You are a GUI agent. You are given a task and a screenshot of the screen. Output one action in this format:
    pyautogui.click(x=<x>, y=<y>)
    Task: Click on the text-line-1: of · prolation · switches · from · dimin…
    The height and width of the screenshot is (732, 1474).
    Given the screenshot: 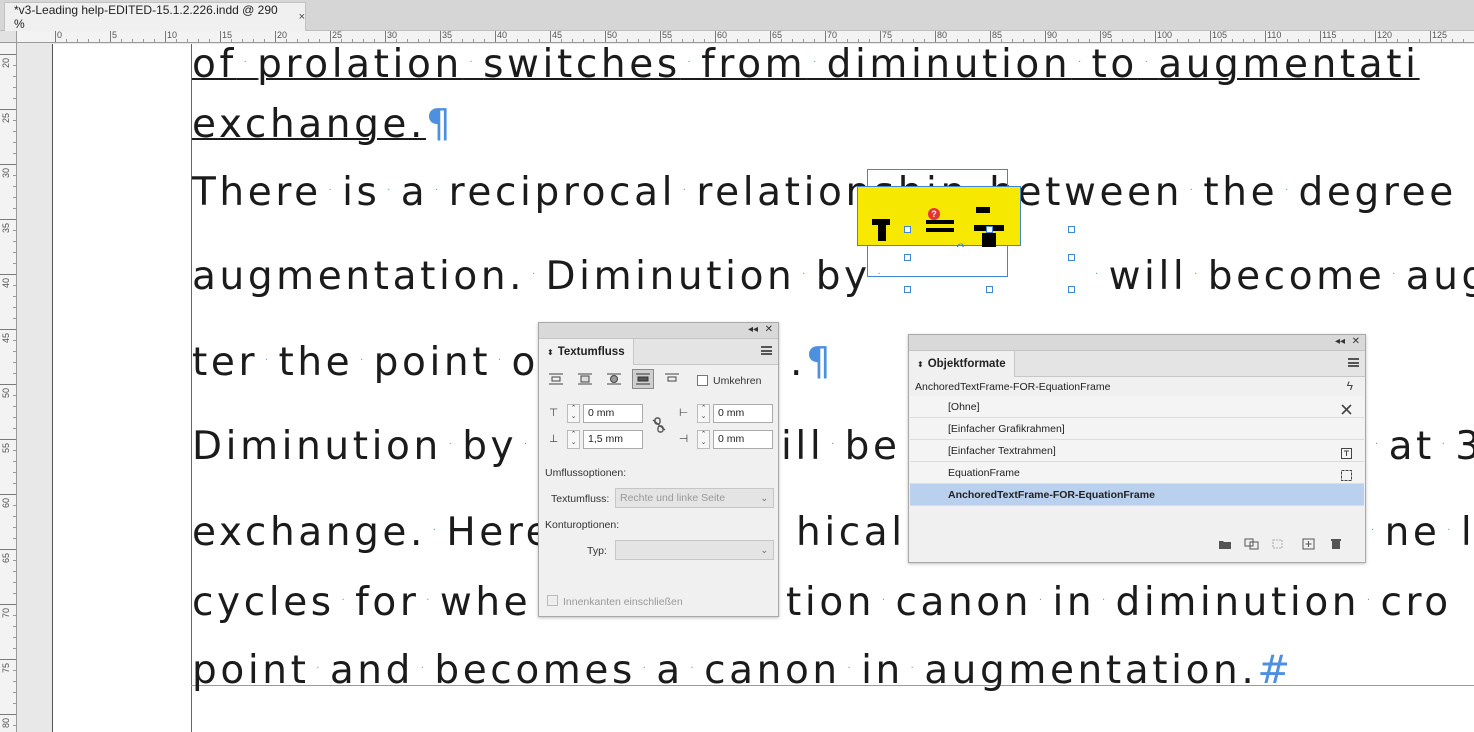 What is the action you would take?
    pyautogui.click(x=806, y=65)
    